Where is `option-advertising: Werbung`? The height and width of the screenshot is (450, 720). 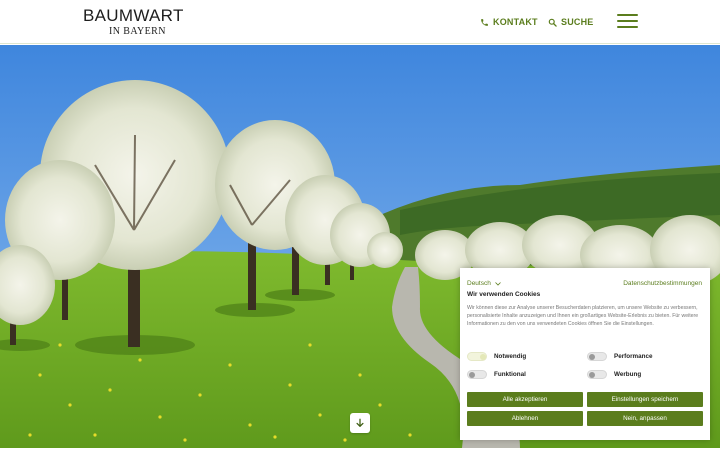
option-advertising: Werbung is located at coordinates (614, 374).